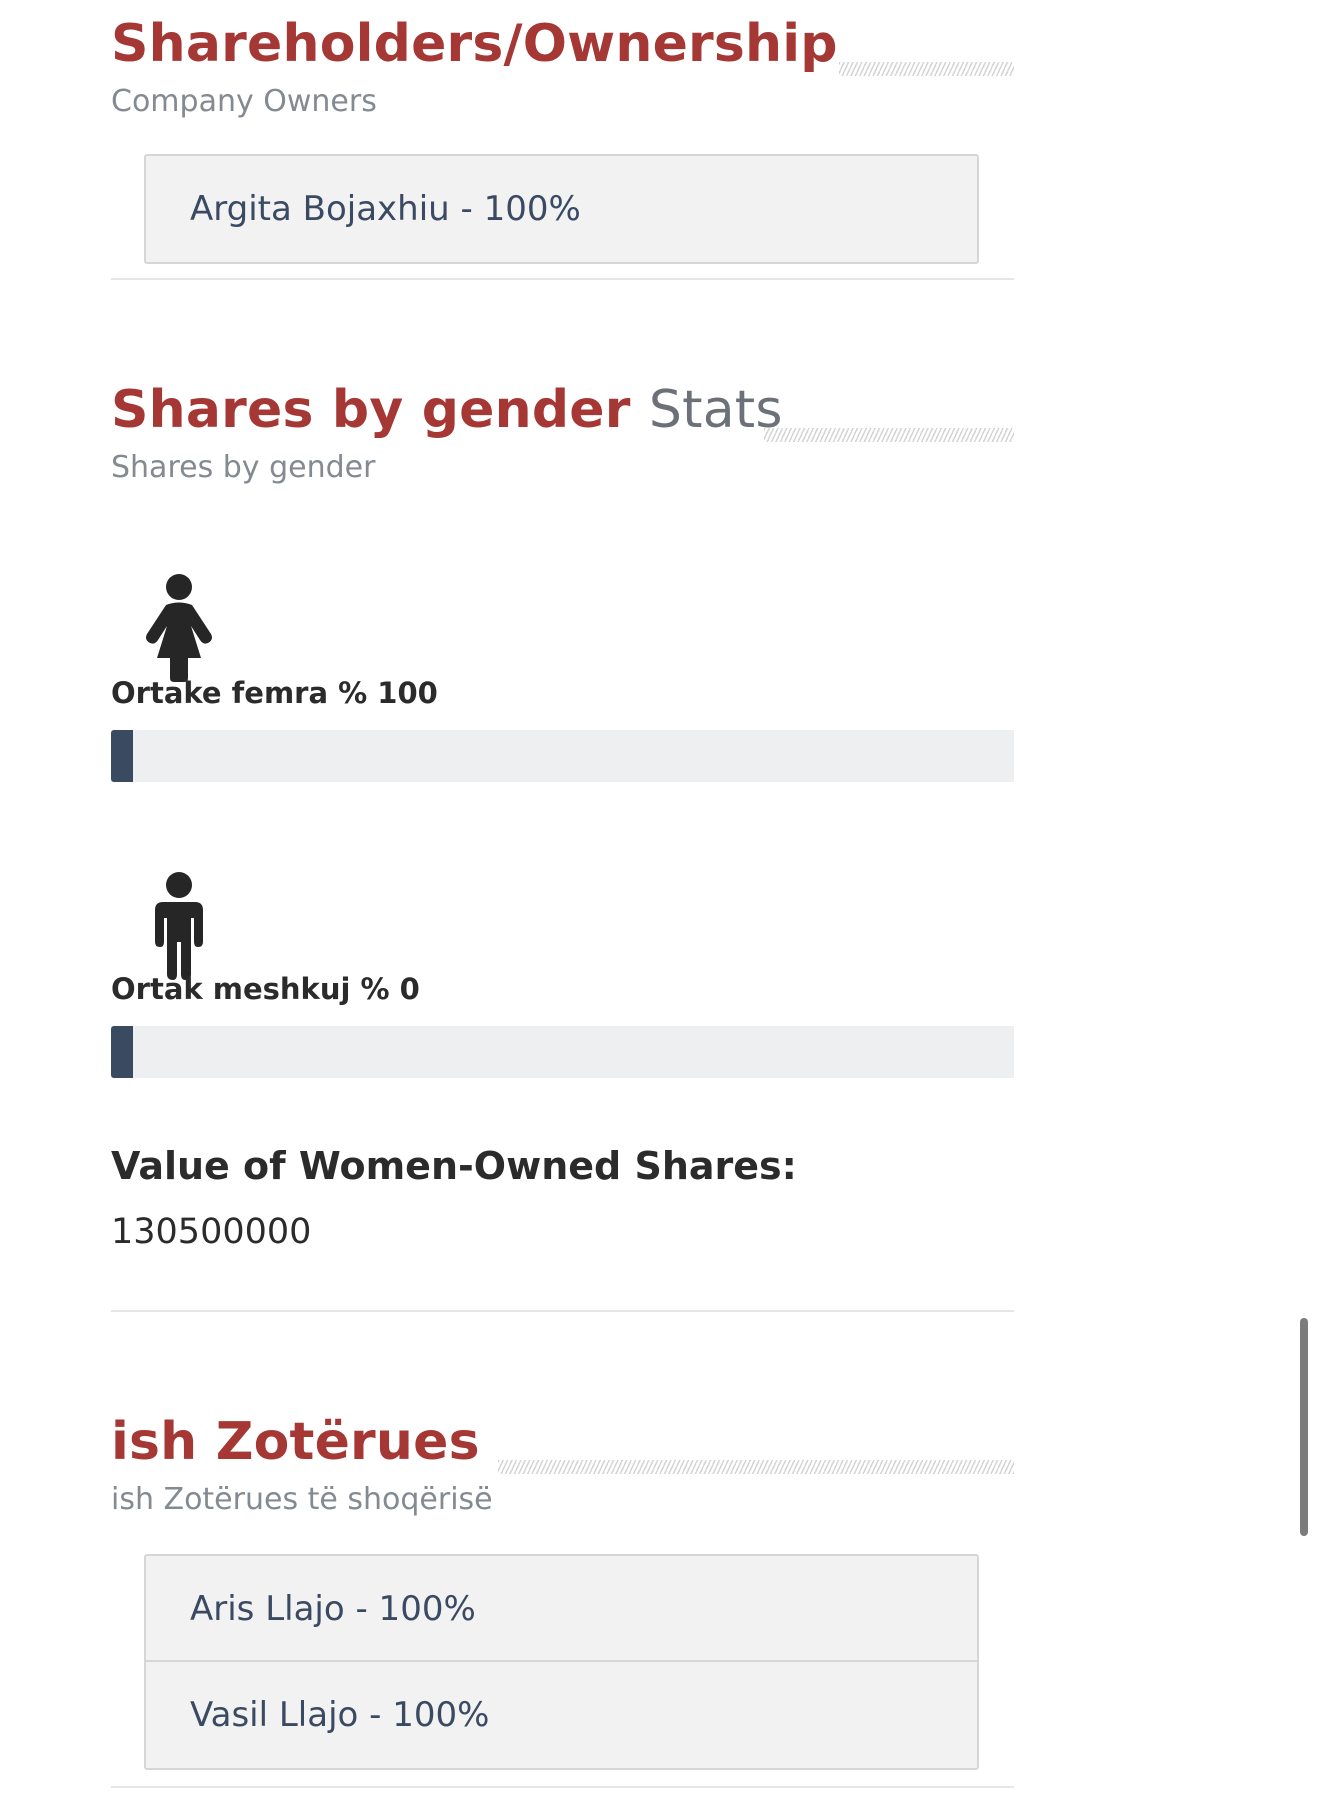 This screenshot has height=1797, width=1320. What do you see at coordinates (243, 467) in the screenshot?
I see `gender-stats-subtitle: Shares by gender` at bounding box center [243, 467].